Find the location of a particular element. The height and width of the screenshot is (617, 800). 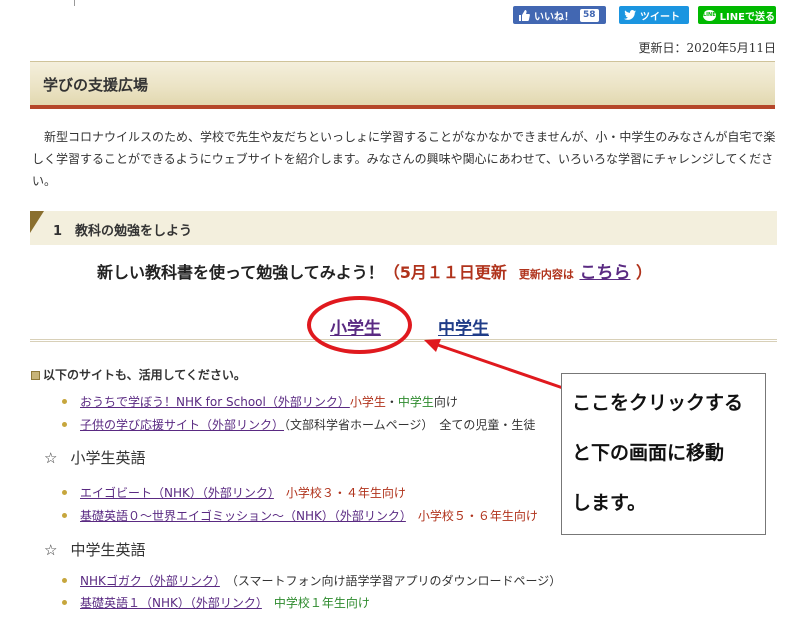

list-item: 基礎英語１（NHK）（外部リンク） 中学校１年生向け is located at coordinates (216, 602).